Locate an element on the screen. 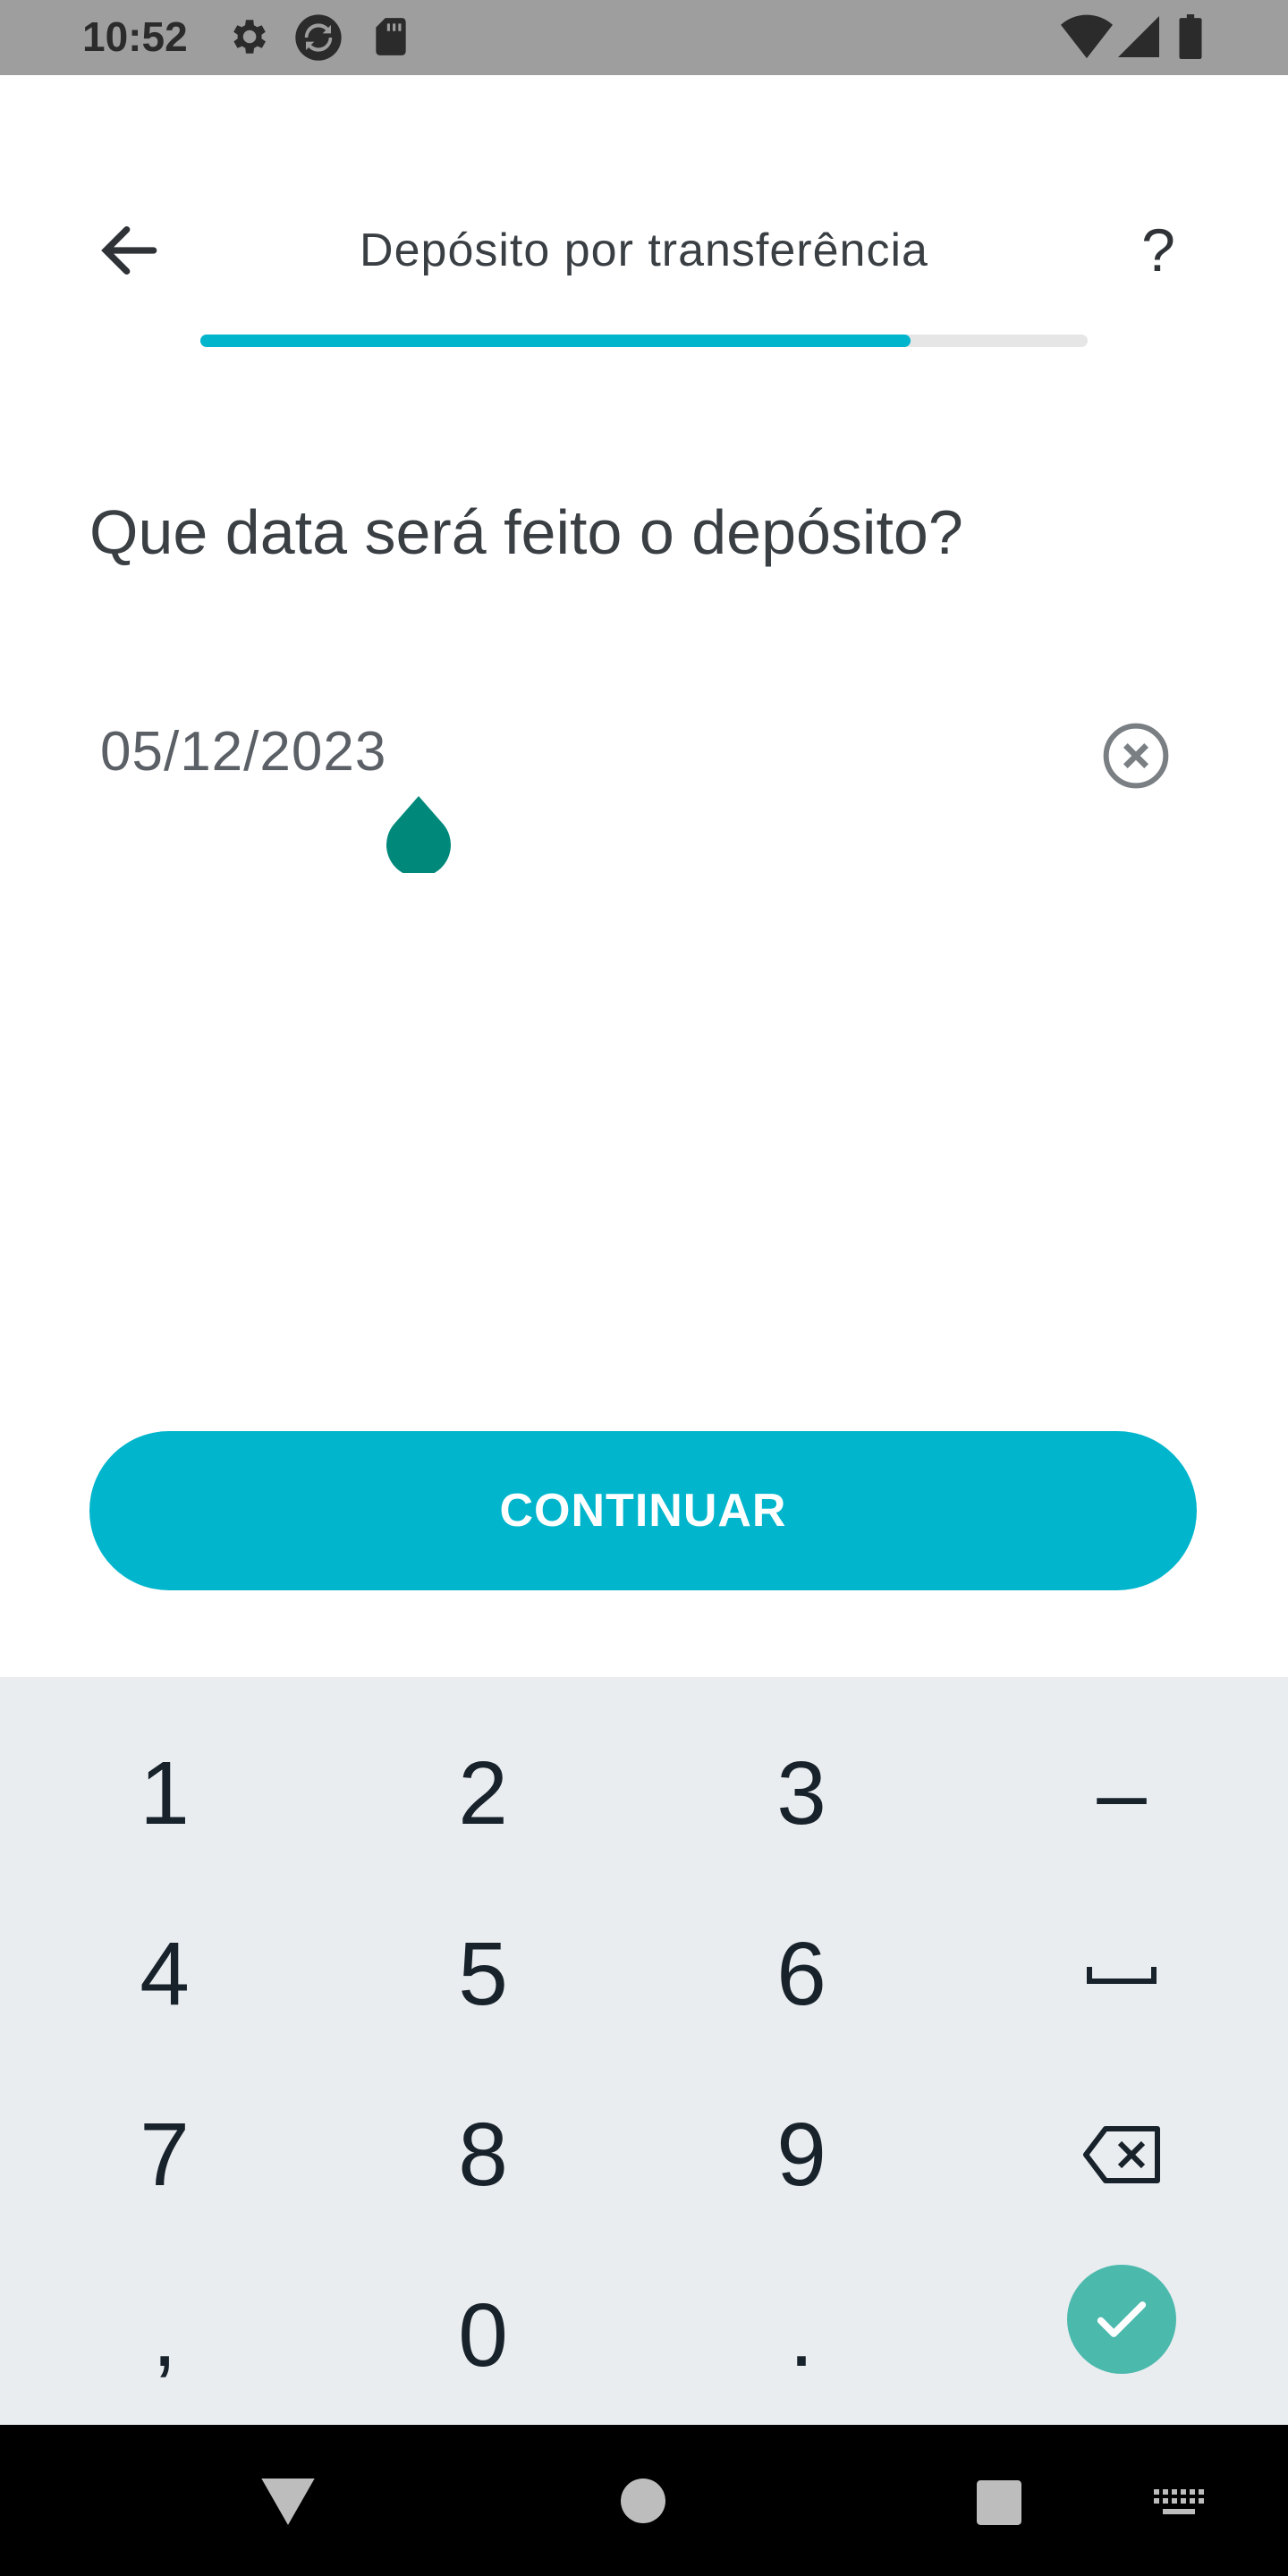  sd-card-icon is located at coordinates (391, 36).